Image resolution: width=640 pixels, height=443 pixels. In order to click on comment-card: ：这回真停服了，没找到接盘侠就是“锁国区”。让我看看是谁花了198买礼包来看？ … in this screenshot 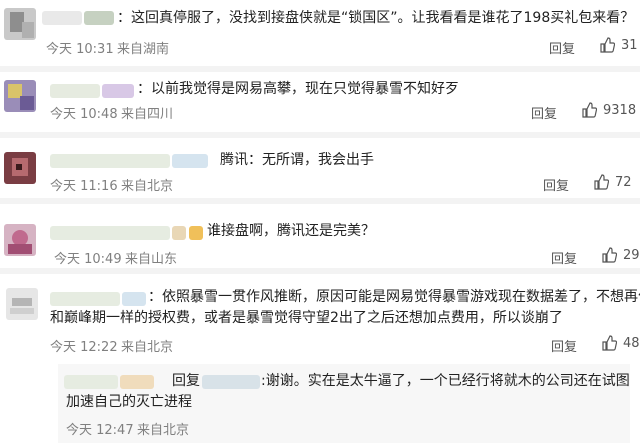, I will do `click(320, 33)`.